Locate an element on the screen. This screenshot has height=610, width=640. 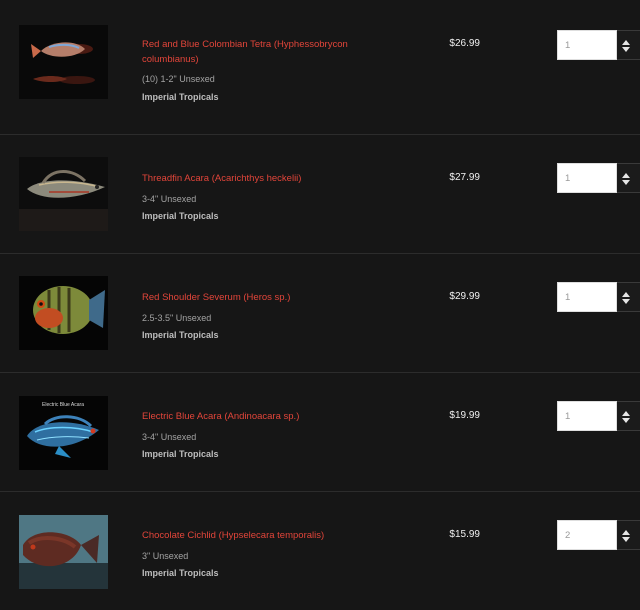
product-variant: (10) 1-2" Unsexed is located at coordinates (178, 79).